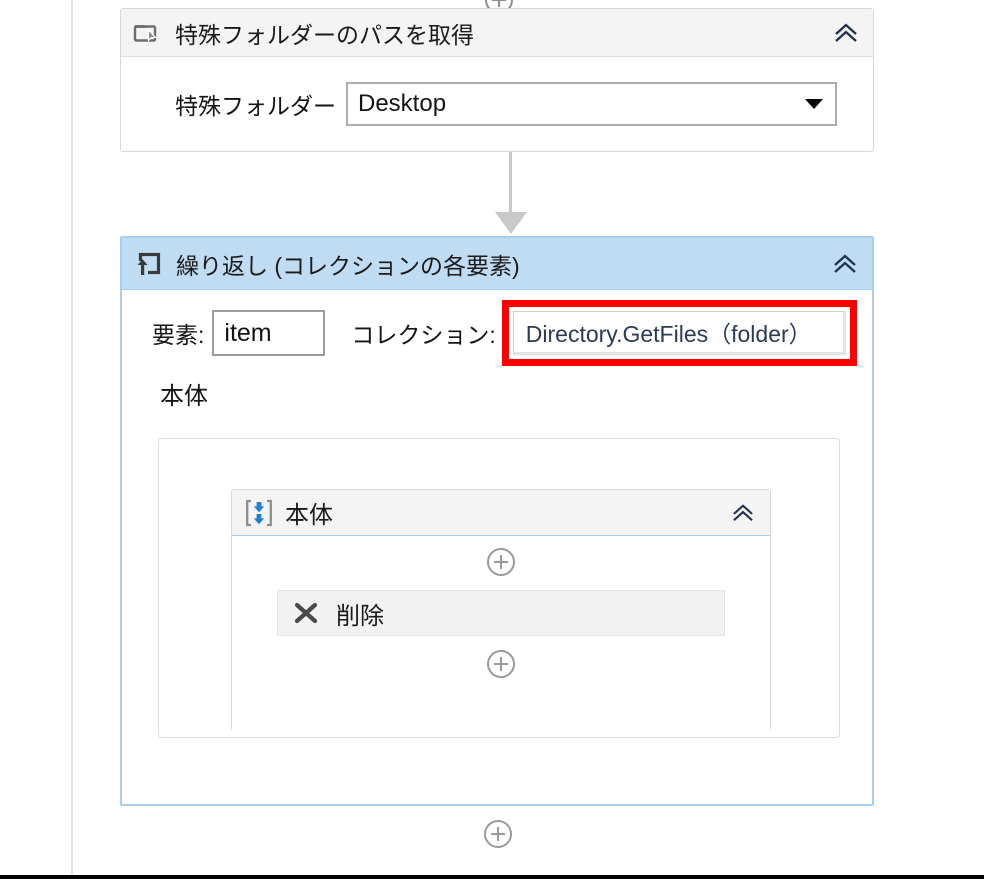 This screenshot has height=879, width=984. I want to click on card-title: 特殊フォルダーのパスを取得, so click(324, 34).